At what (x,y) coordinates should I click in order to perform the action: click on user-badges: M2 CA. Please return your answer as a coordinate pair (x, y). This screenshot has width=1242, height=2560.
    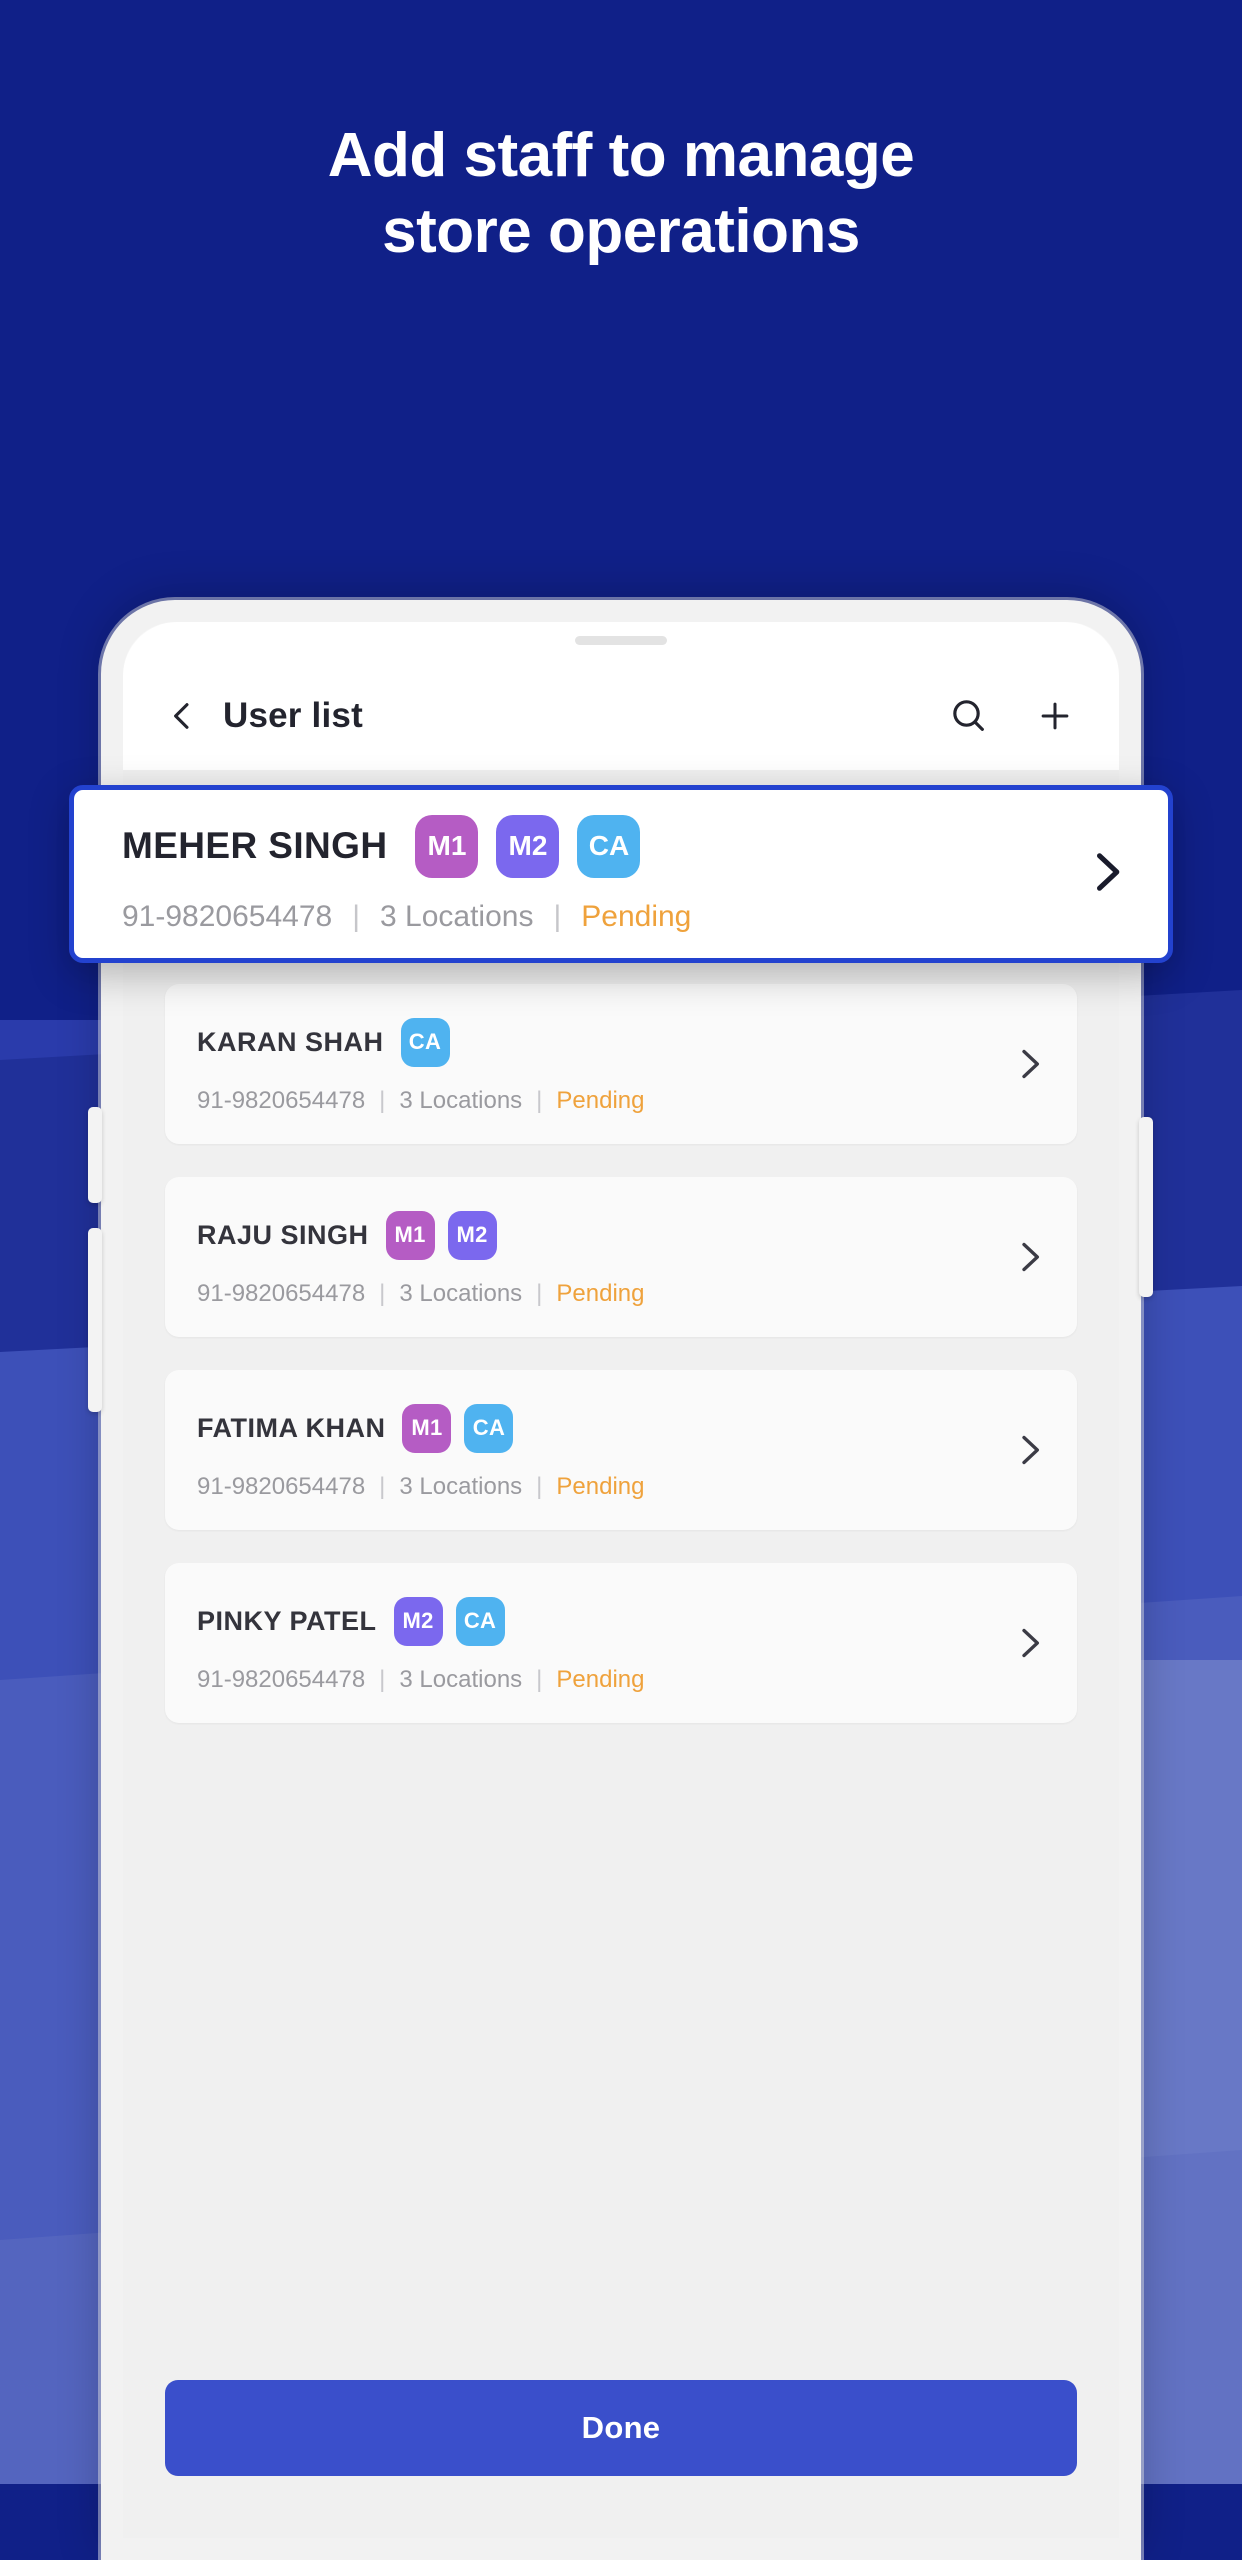
    Looking at the image, I should click on (449, 1621).